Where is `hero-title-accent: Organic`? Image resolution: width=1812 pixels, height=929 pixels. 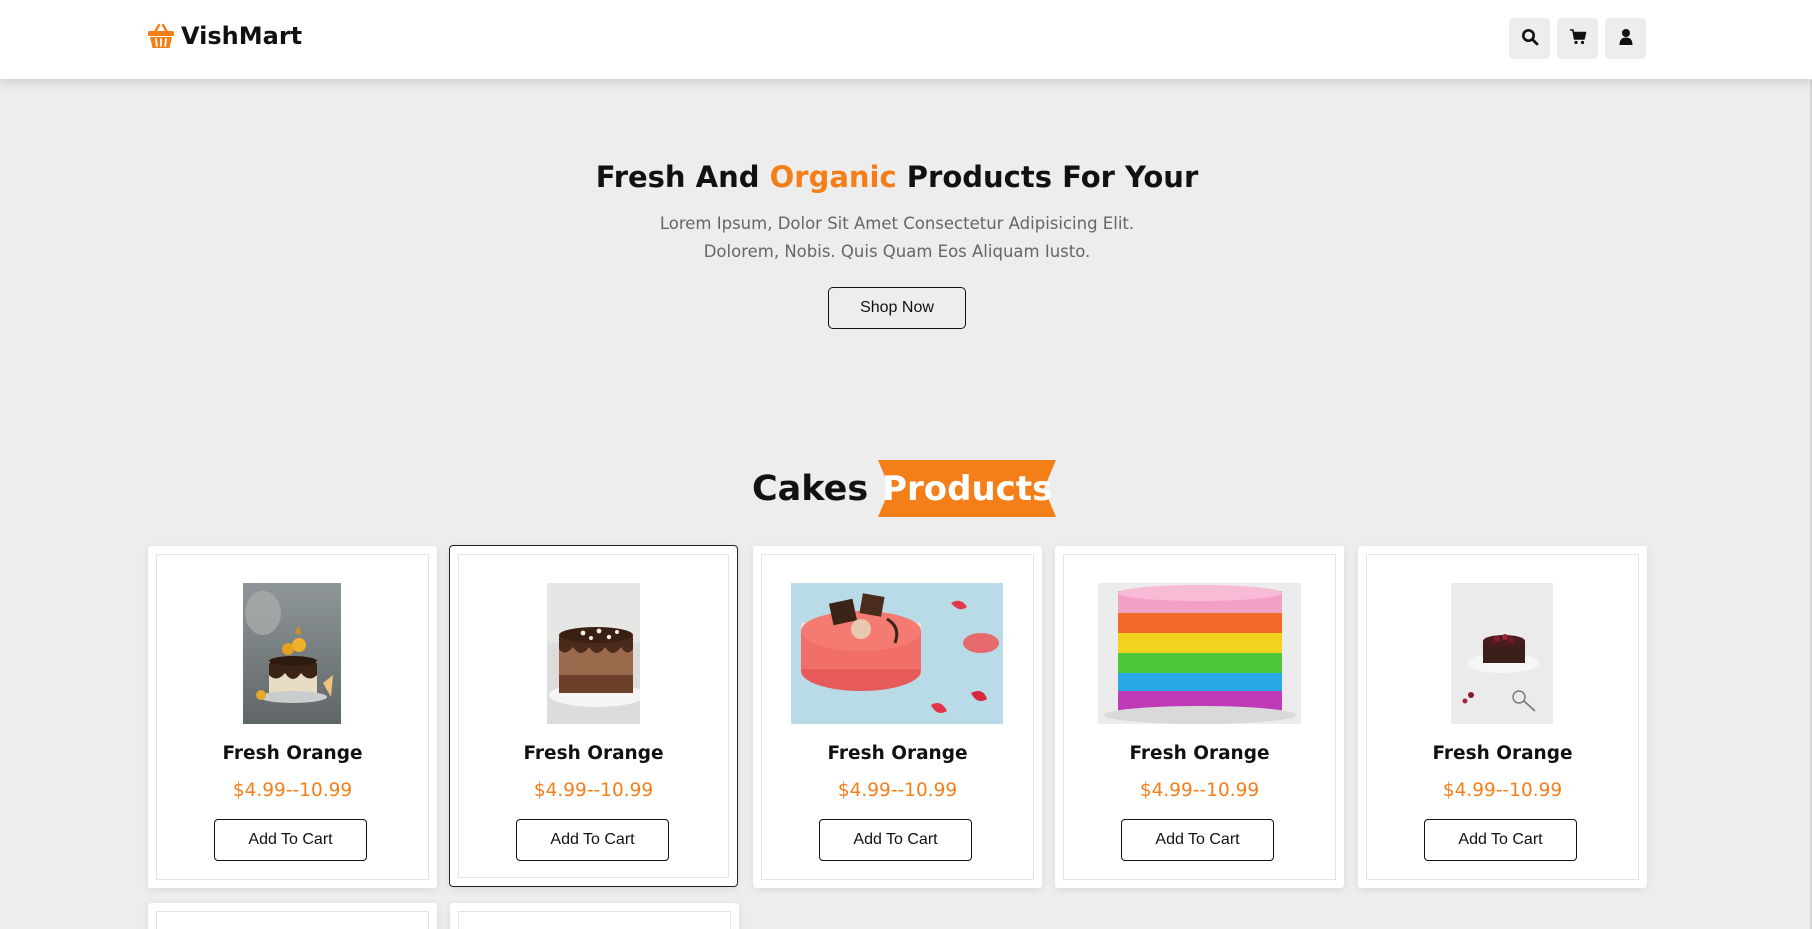
hero-title-accent: Organic is located at coordinates (833, 177).